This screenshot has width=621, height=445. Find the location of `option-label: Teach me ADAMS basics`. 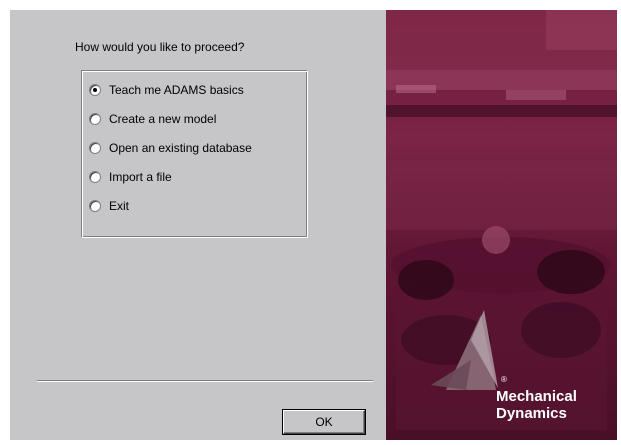

option-label: Teach me ADAMS basics is located at coordinates (176, 90).